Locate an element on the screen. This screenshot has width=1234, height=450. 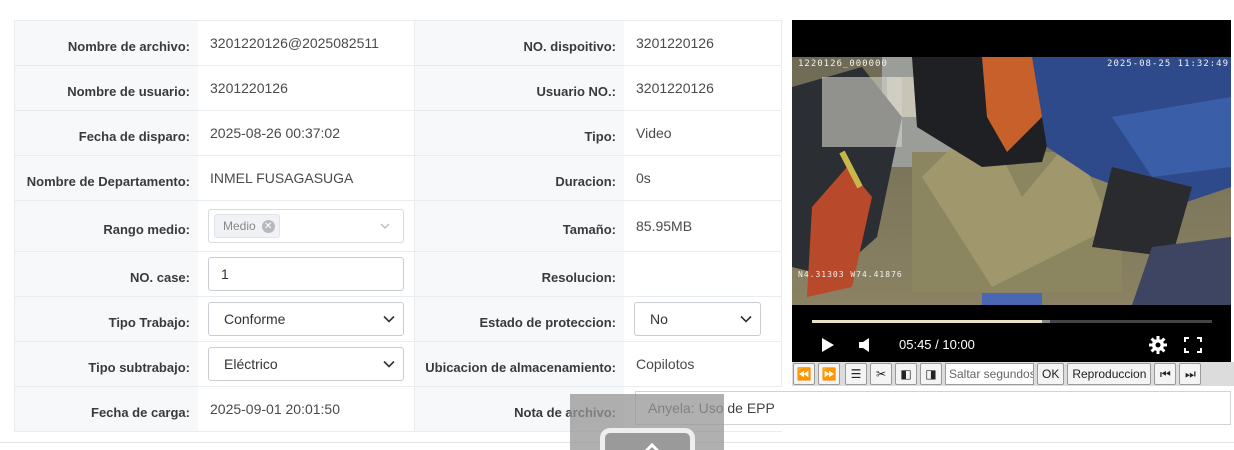
case-no-label: NO. case: is located at coordinates (106, 274).